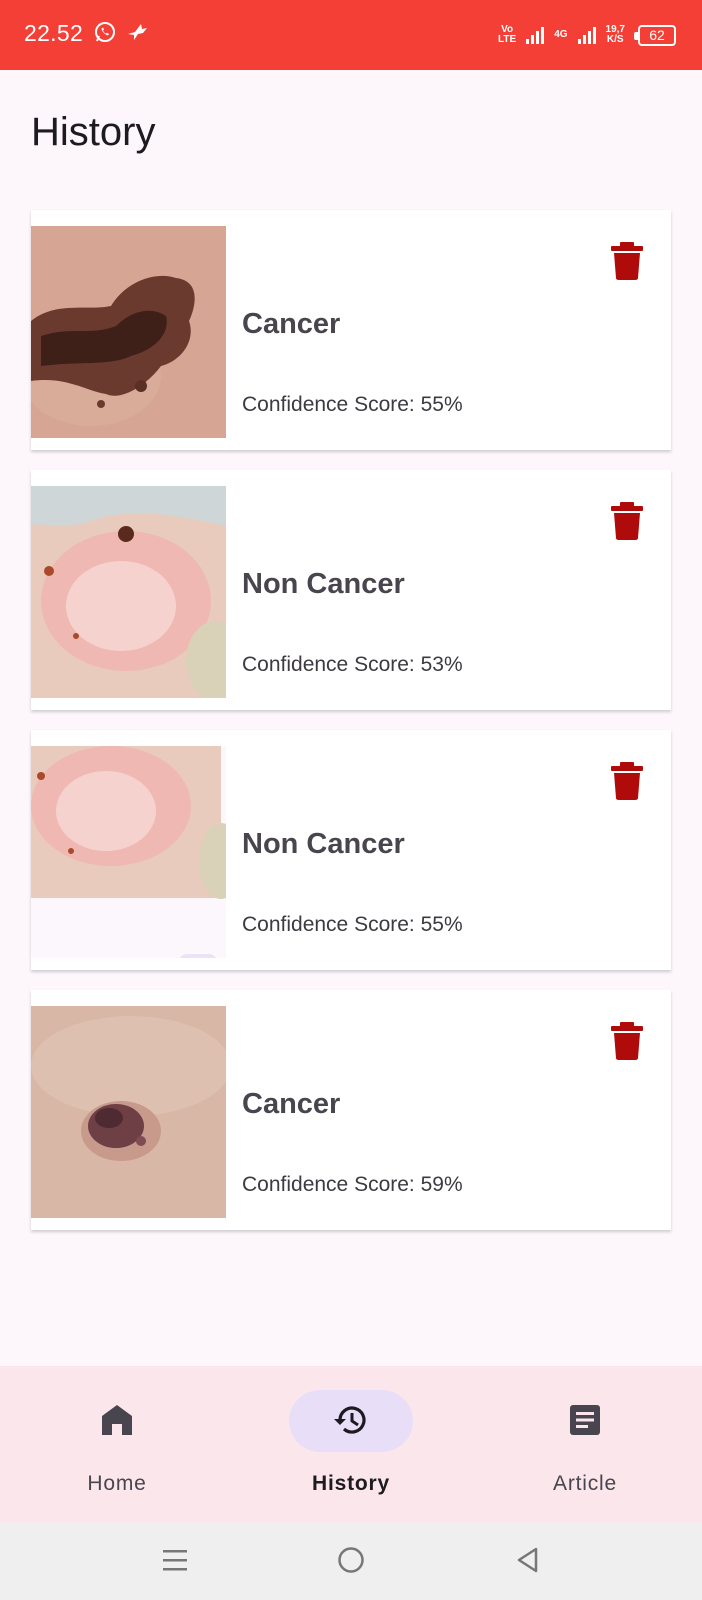 The height and width of the screenshot is (1600, 702). I want to click on nav-label: Home, so click(117, 1483).